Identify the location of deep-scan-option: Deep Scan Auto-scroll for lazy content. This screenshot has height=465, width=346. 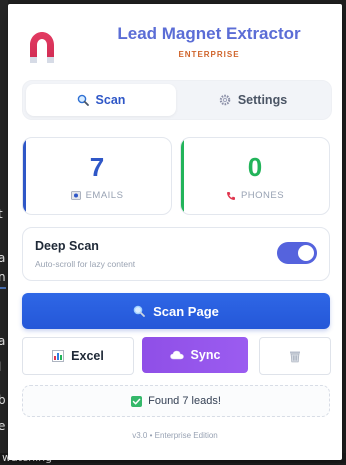
(176, 254).